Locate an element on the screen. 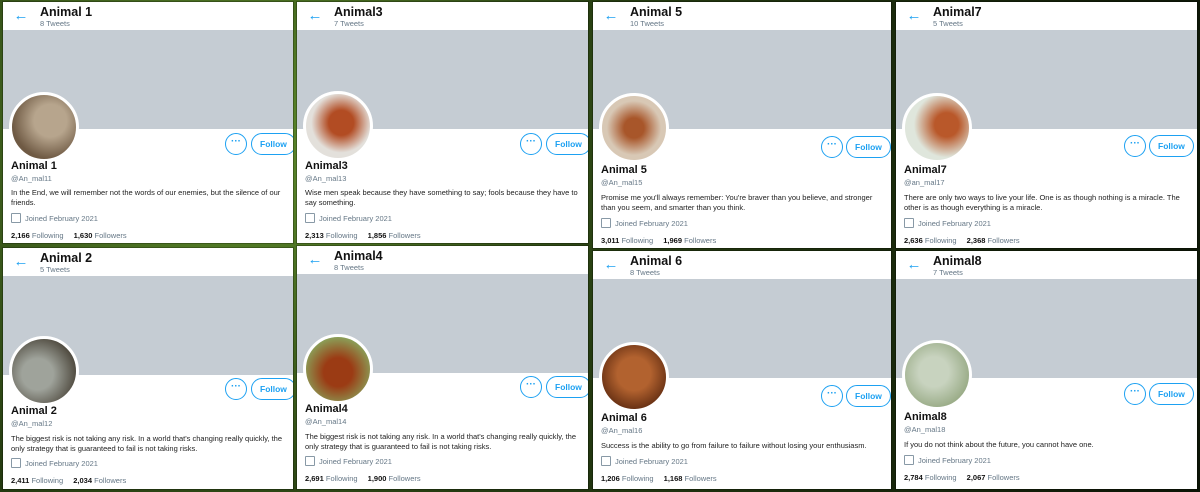  profile-name: Animal3 is located at coordinates (326, 166).